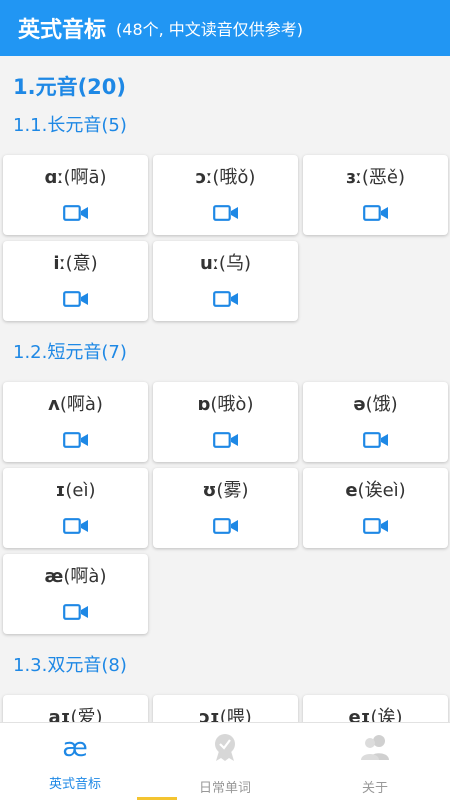 The height and width of the screenshot is (800, 450). What do you see at coordinates (375, 747) in the screenshot?
I see `people-icon` at bounding box center [375, 747].